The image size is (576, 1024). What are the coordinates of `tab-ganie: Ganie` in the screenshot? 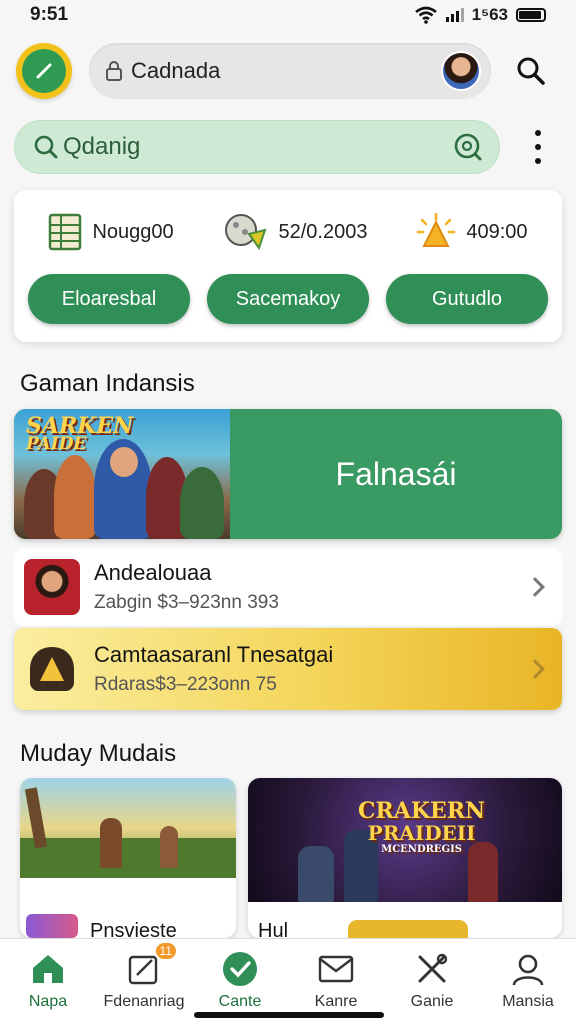 It's located at (432, 981).